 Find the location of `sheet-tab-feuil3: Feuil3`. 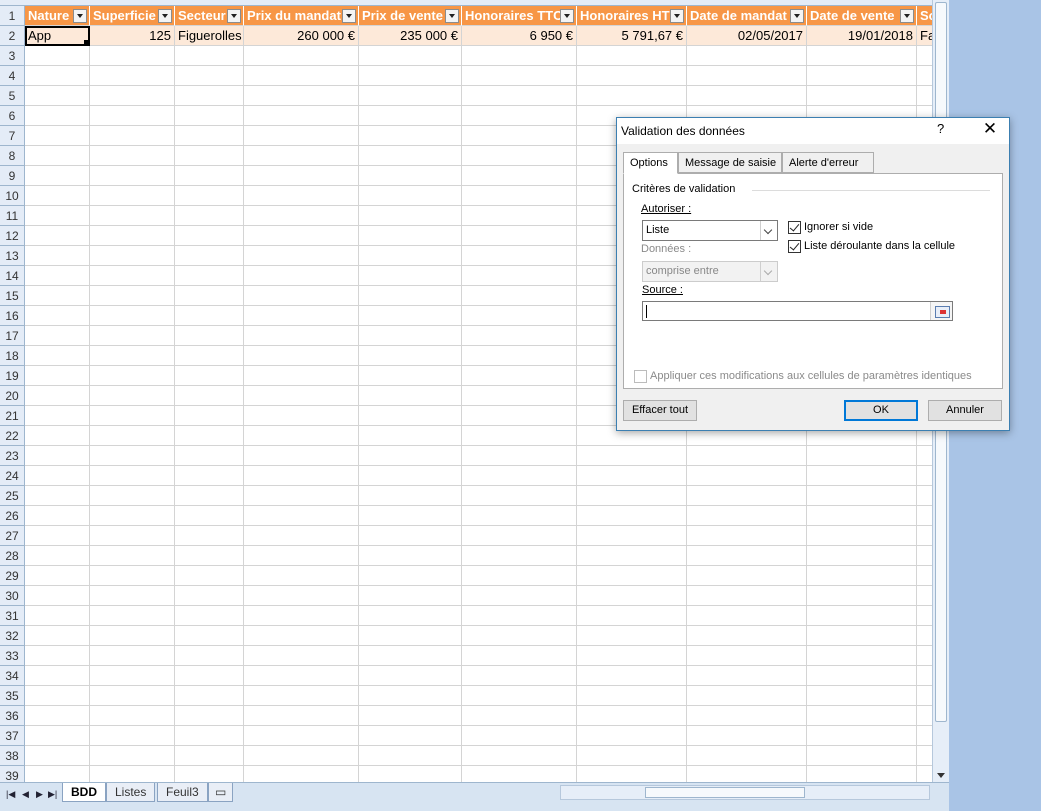

sheet-tab-feuil3: Feuil3 is located at coordinates (182, 792).